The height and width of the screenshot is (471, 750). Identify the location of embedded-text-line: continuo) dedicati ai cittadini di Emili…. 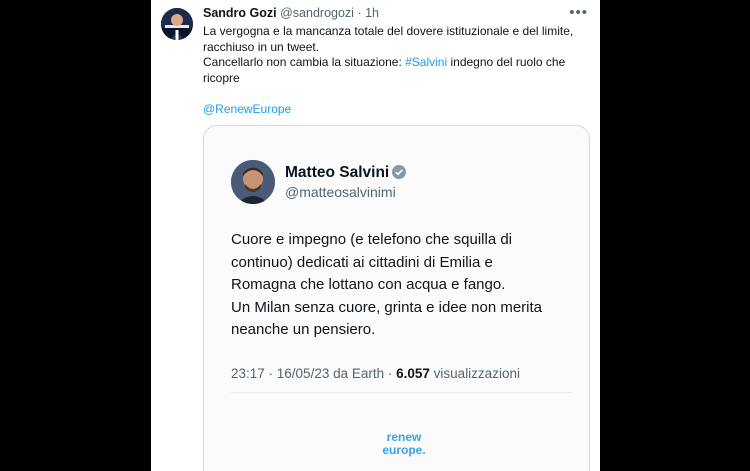
(362, 262).